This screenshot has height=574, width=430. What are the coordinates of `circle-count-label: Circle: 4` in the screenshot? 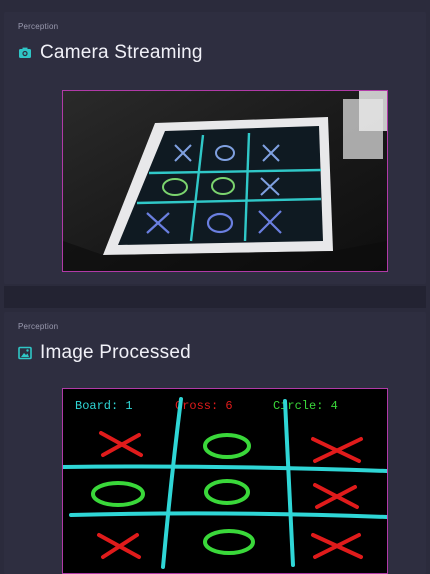 It's located at (305, 406).